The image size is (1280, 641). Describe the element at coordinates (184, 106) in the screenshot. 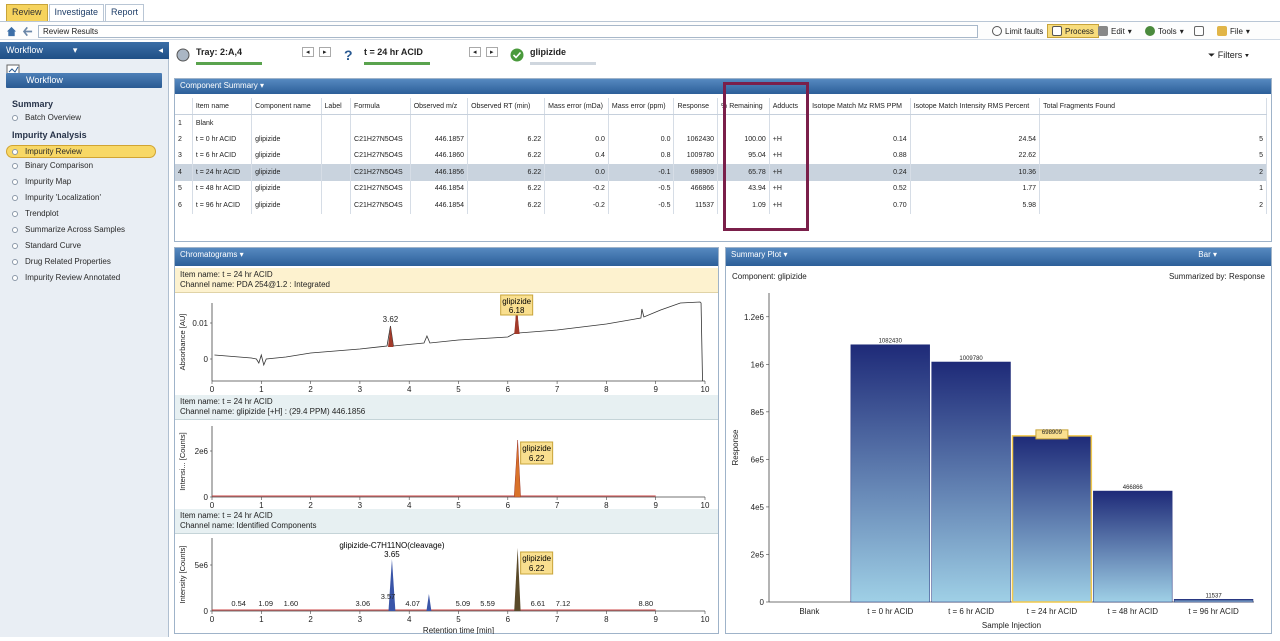

I see `row-header-corner` at that location.